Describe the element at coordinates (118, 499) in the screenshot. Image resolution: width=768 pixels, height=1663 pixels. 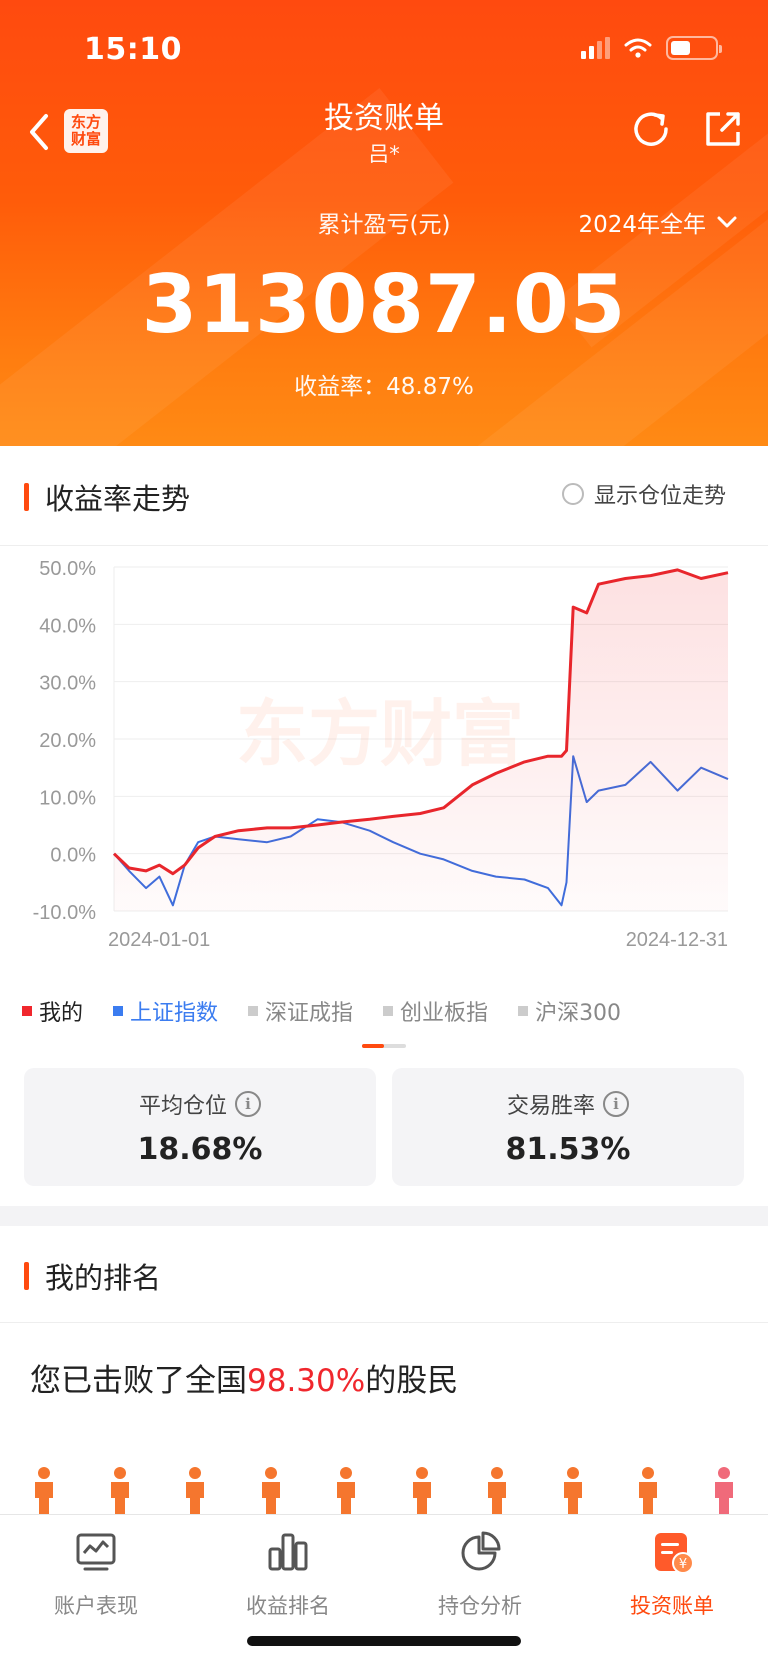
I see `trend-title-text: 收益率走势` at that location.